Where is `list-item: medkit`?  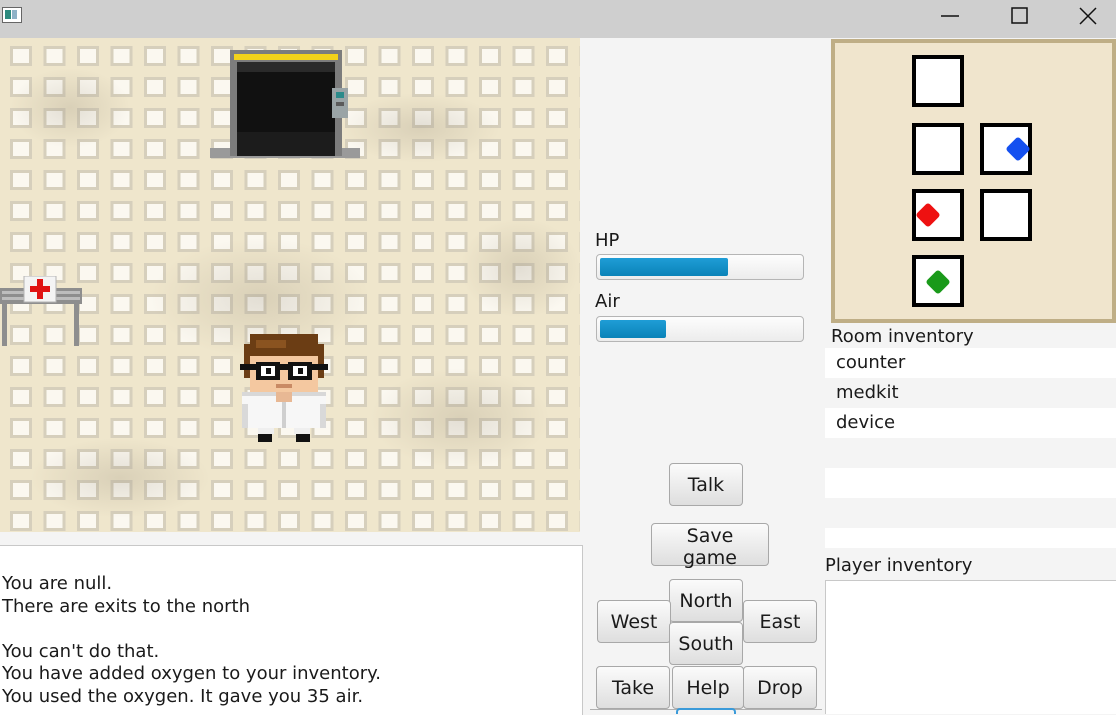 list-item: medkit is located at coordinates (970, 393).